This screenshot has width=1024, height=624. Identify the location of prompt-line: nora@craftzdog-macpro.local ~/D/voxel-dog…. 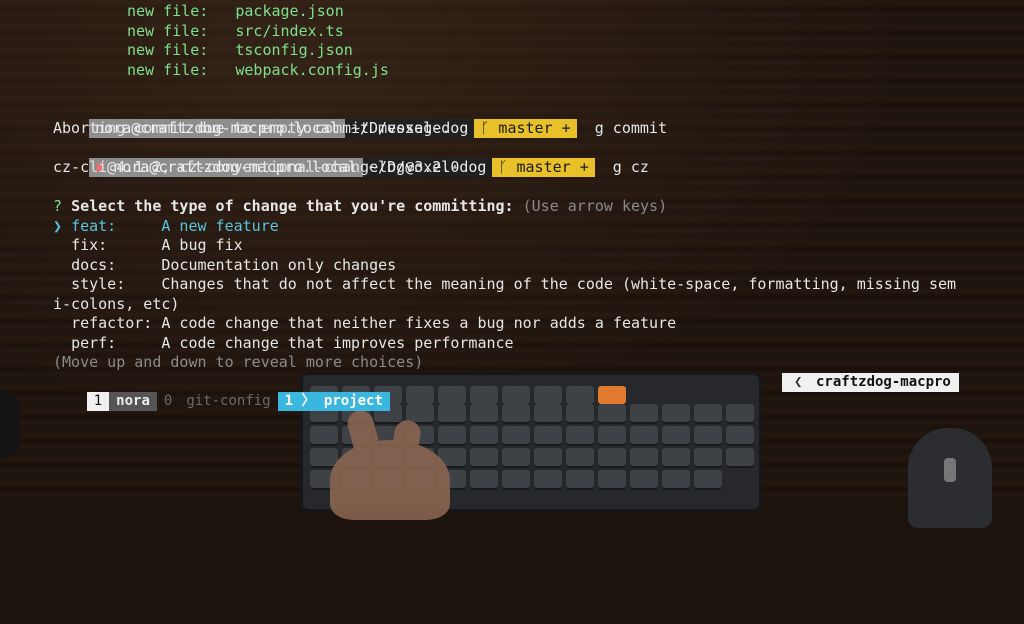
(360, 118).